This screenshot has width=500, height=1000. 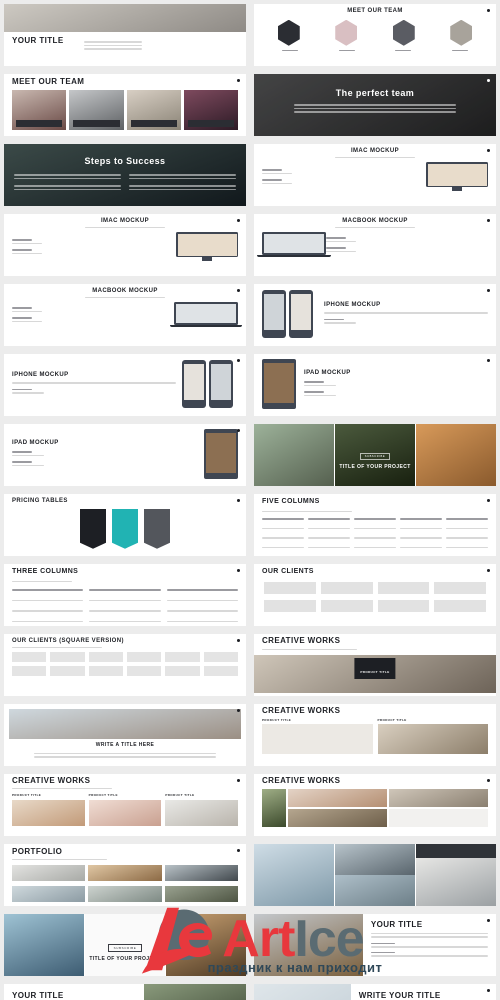 I want to click on slide-title: OUR CLIENTS, so click(x=288, y=571).